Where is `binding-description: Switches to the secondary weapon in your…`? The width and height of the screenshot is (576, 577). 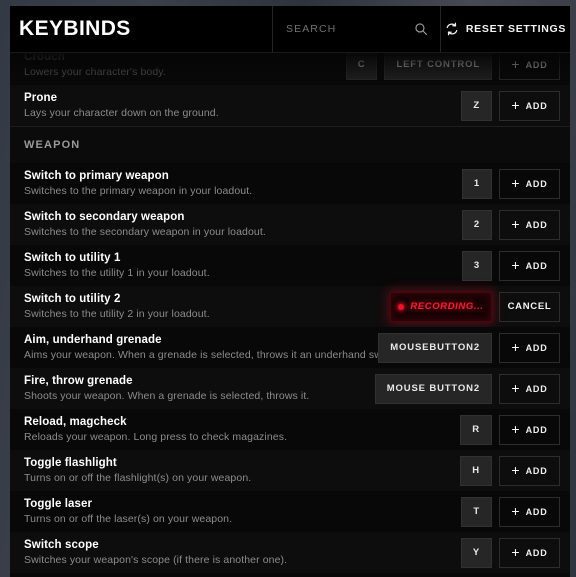 binding-description: Switches to the secondary weapon in your… is located at coordinates (145, 232).